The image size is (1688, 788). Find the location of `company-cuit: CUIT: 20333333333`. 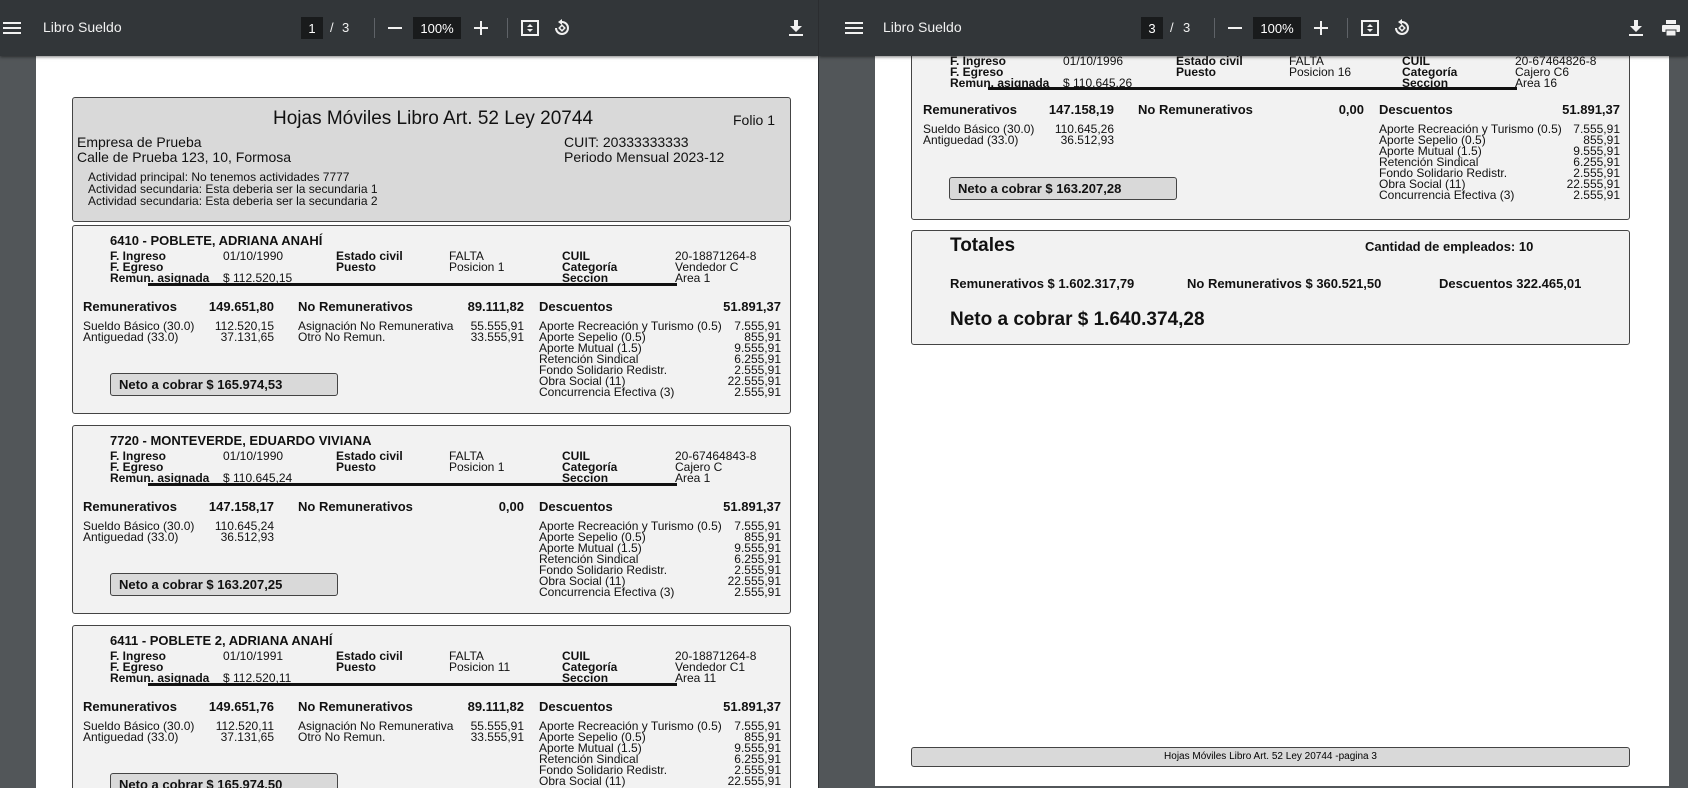

company-cuit: CUIT: 20333333333 is located at coordinates (626, 142).